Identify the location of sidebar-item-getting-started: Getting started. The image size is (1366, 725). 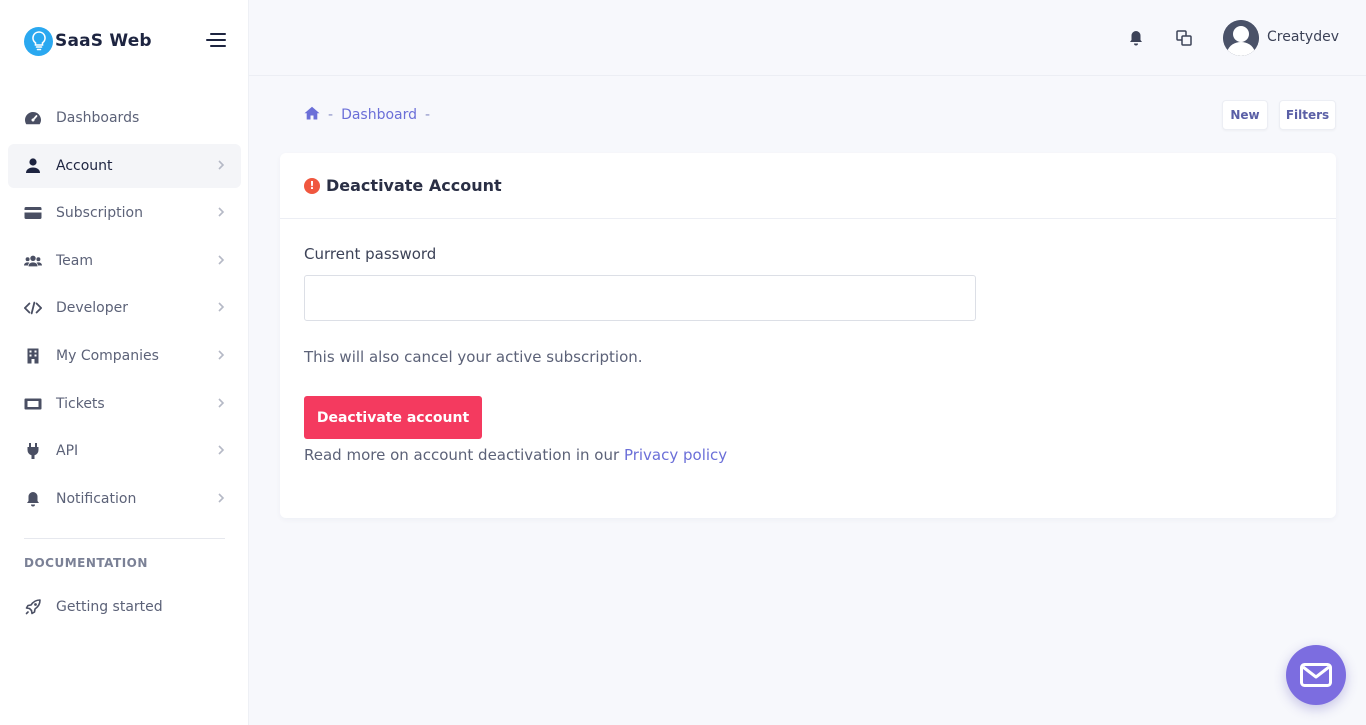
(124, 607).